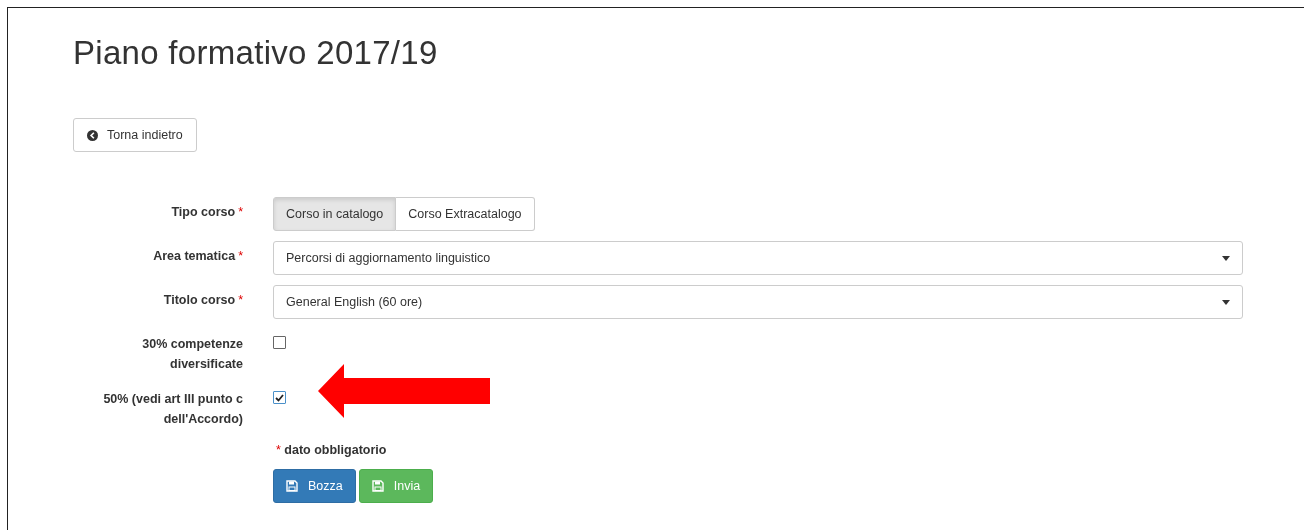 Image resolution: width=1304 pixels, height=531 pixels. What do you see at coordinates (335, 214) in the screenshot?
I see `toggle-option: Corso in catalogo` at bounding box center [335, 214].